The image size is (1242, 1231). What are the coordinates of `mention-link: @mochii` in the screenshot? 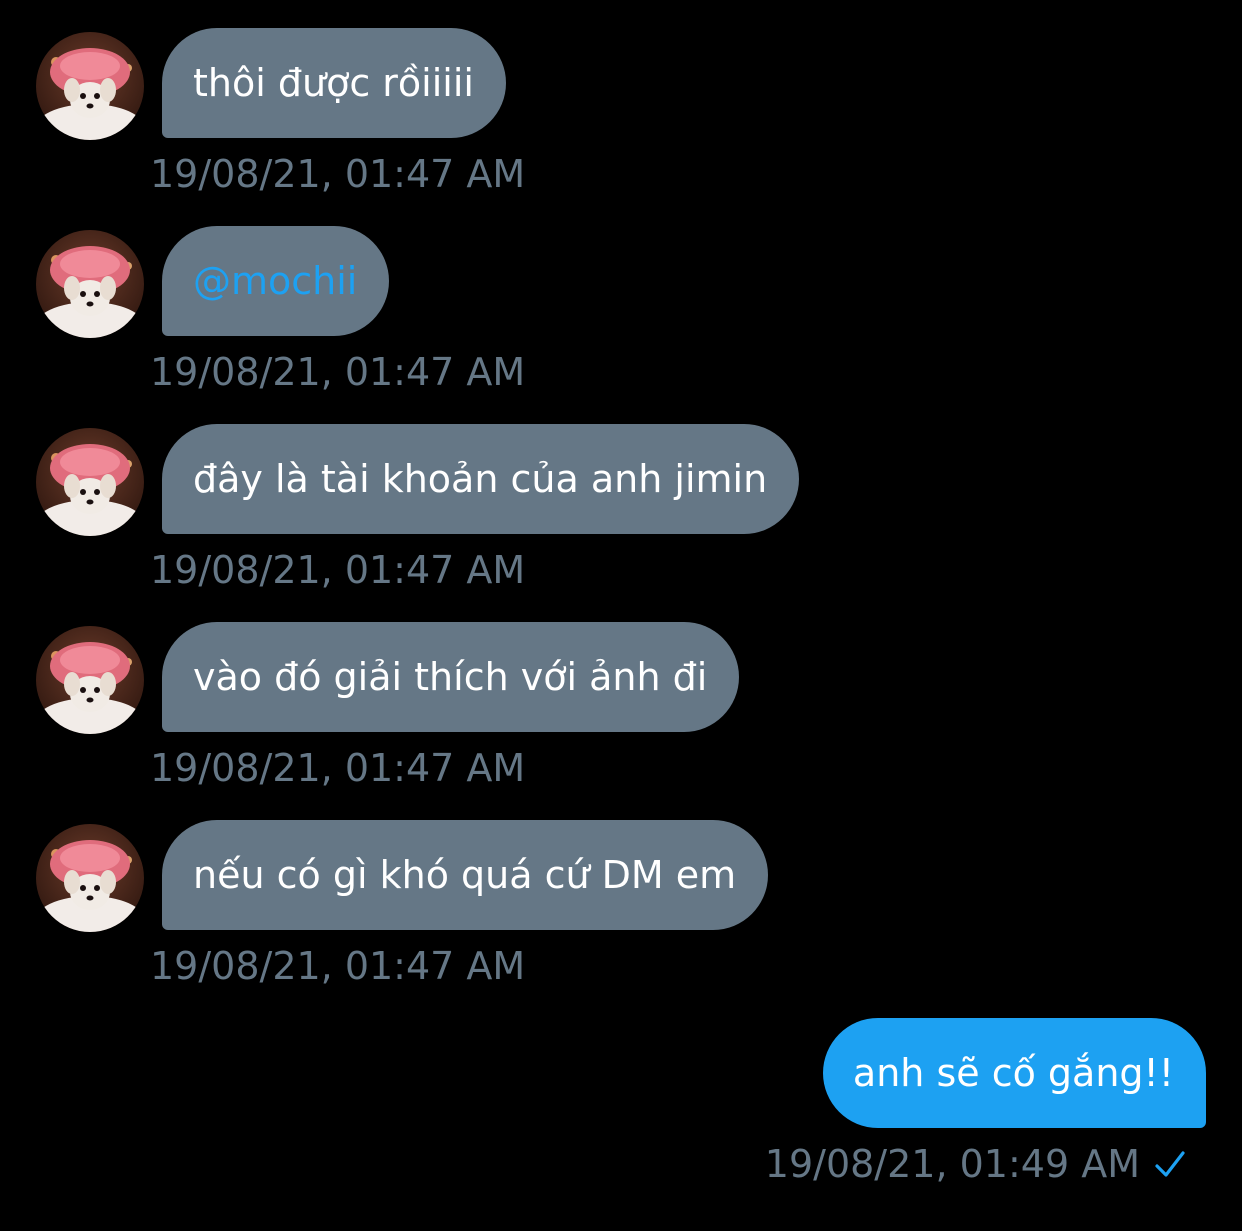 It's located at (275, 281).